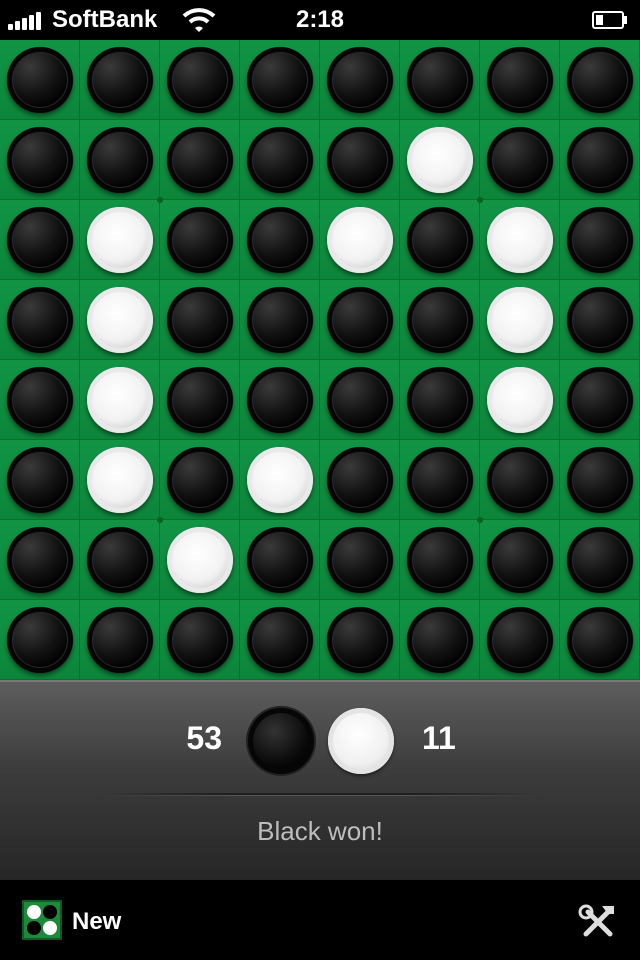 Image resolution: width=640 pixels, height=960 pixels. I want to click on new-game-button: New, so click(75, 920).